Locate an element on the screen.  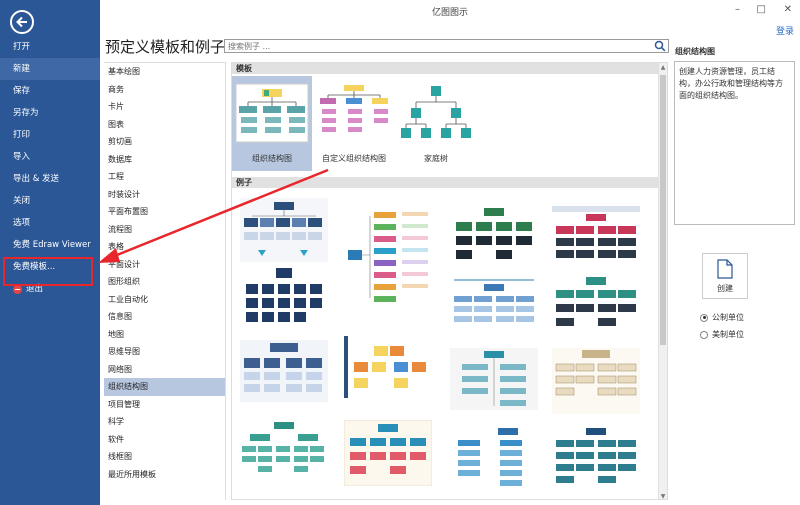
close-button: ✕ is located at coordinates (788, 9).